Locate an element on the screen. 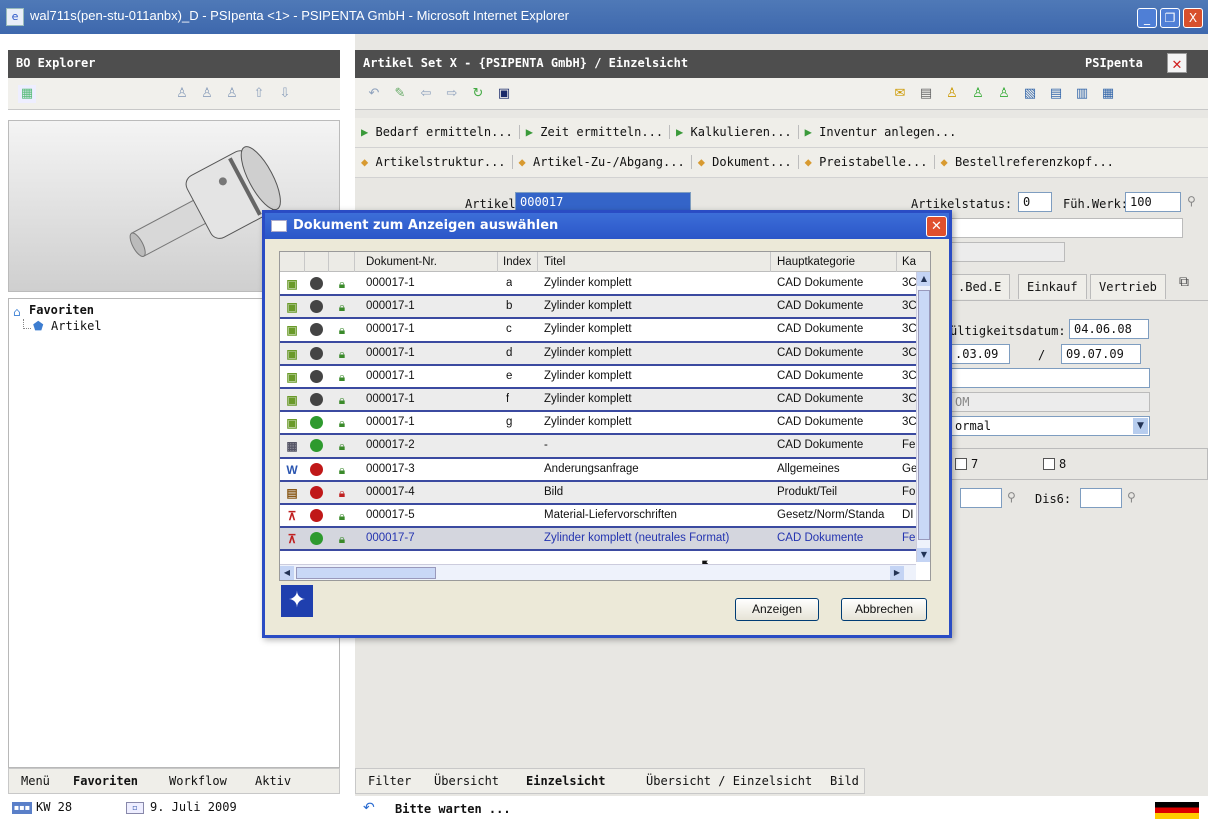 This screenshot has width=1208, height=822. document-edit-icon: ▥ is located at coordinates (1082, 94).